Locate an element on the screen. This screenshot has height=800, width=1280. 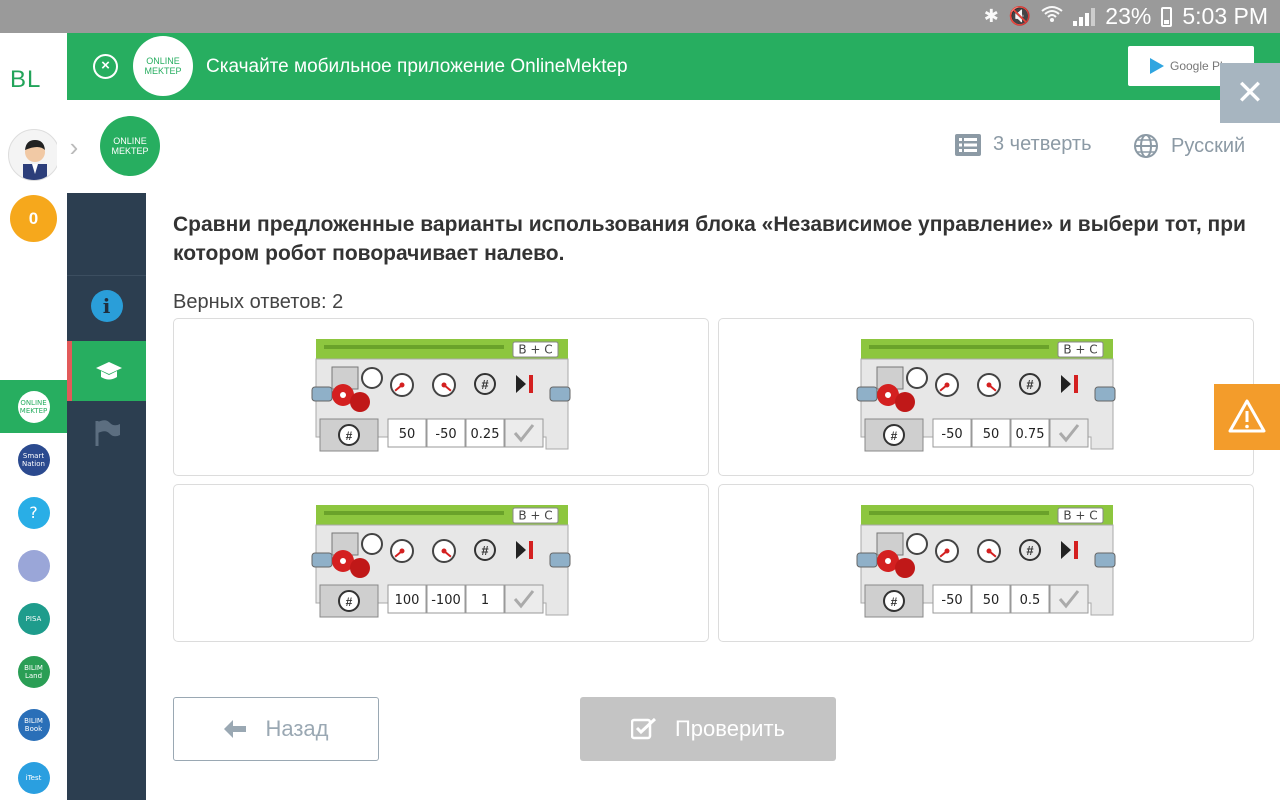
info-icon: i is located at coordinates (106, 305).